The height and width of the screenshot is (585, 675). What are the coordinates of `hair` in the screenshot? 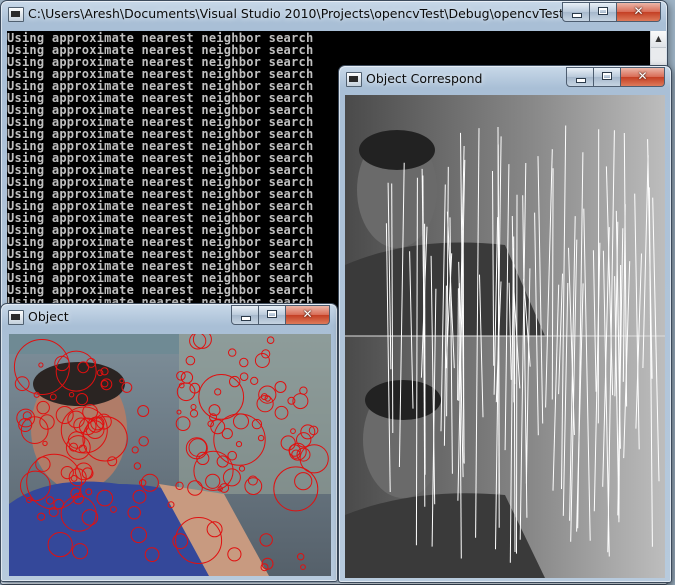 It's located at (79, 384).